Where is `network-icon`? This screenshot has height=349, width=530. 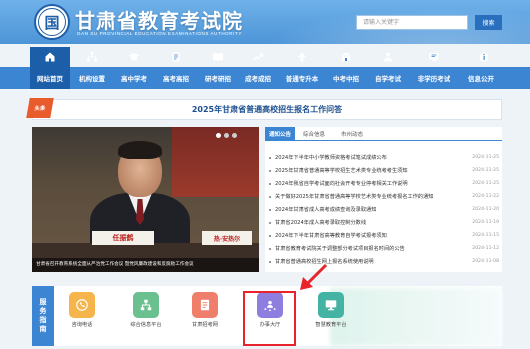 network-icon is located at coordinates (146, 305).